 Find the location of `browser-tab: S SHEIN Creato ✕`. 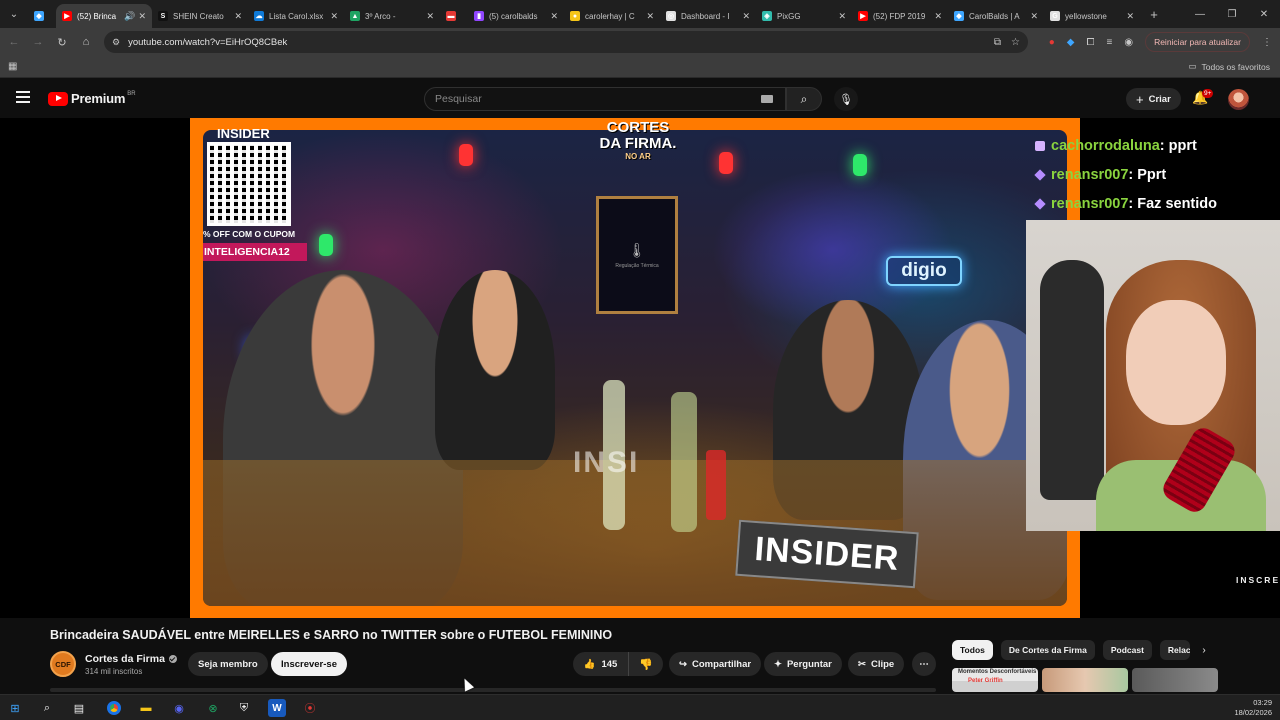

browser-tab: S SHEIN Creato ✕ is located at coordinates (200, 16).